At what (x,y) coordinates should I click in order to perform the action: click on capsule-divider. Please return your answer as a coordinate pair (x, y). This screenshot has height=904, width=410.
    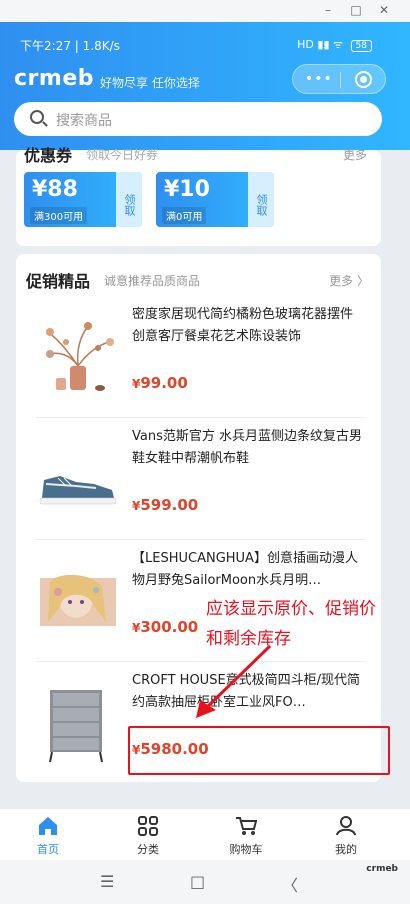
    Looking at the image, I should click on (340, 80).